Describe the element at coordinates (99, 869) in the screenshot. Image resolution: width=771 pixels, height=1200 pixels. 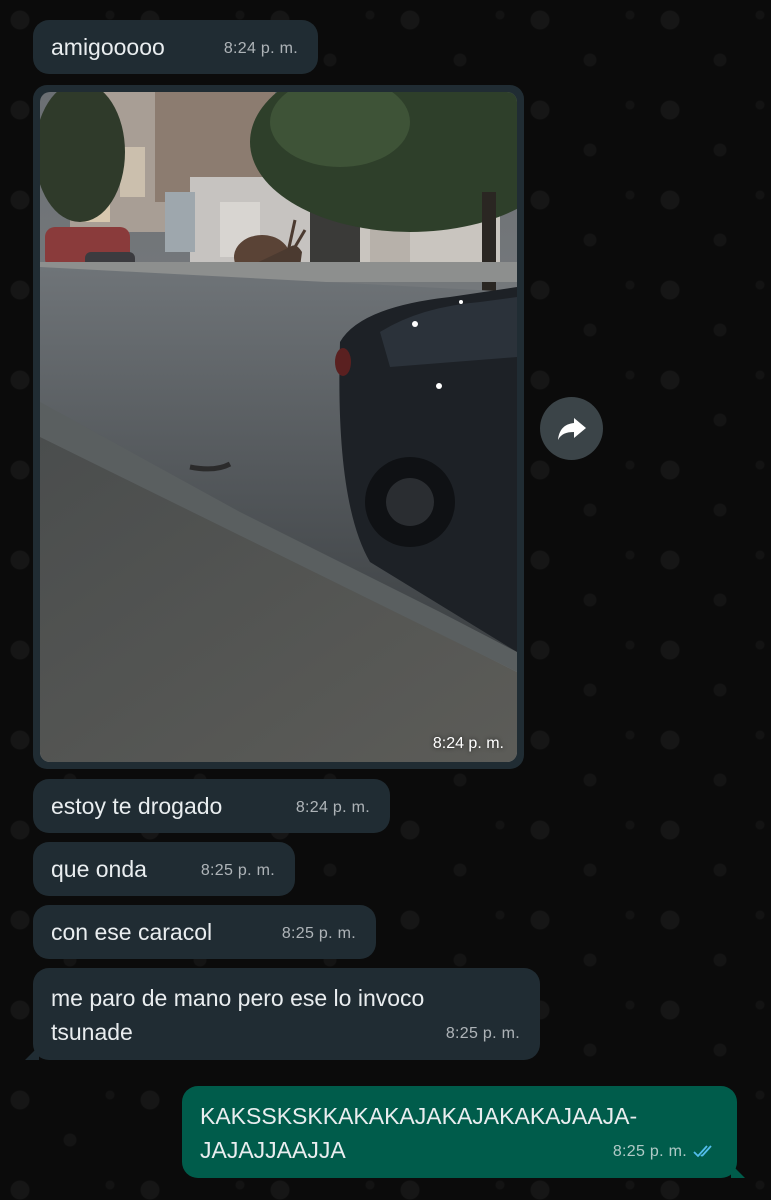
I see `message-text: que onda` at that location.